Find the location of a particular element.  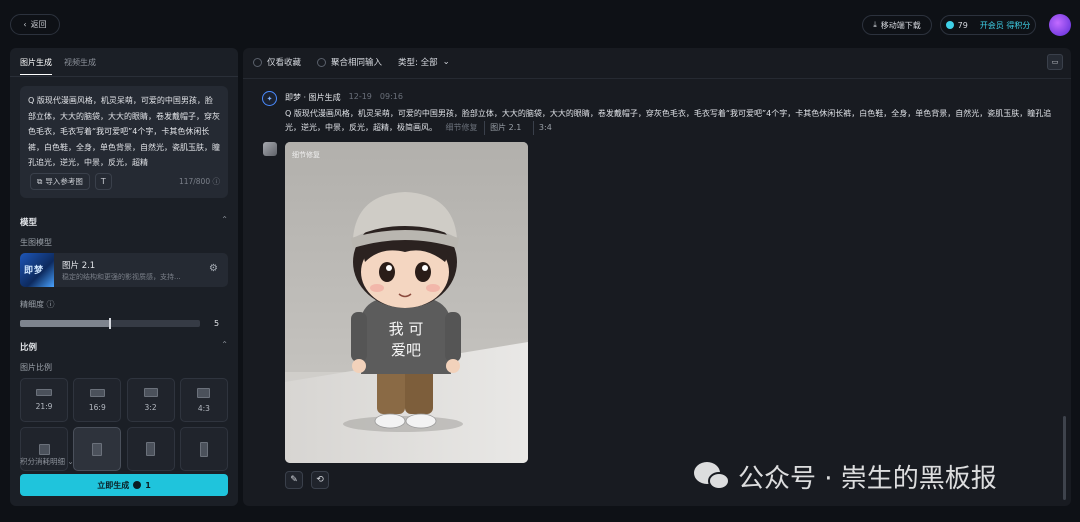

ratio-tag: 3:4 is located at coordinates (544, 128).